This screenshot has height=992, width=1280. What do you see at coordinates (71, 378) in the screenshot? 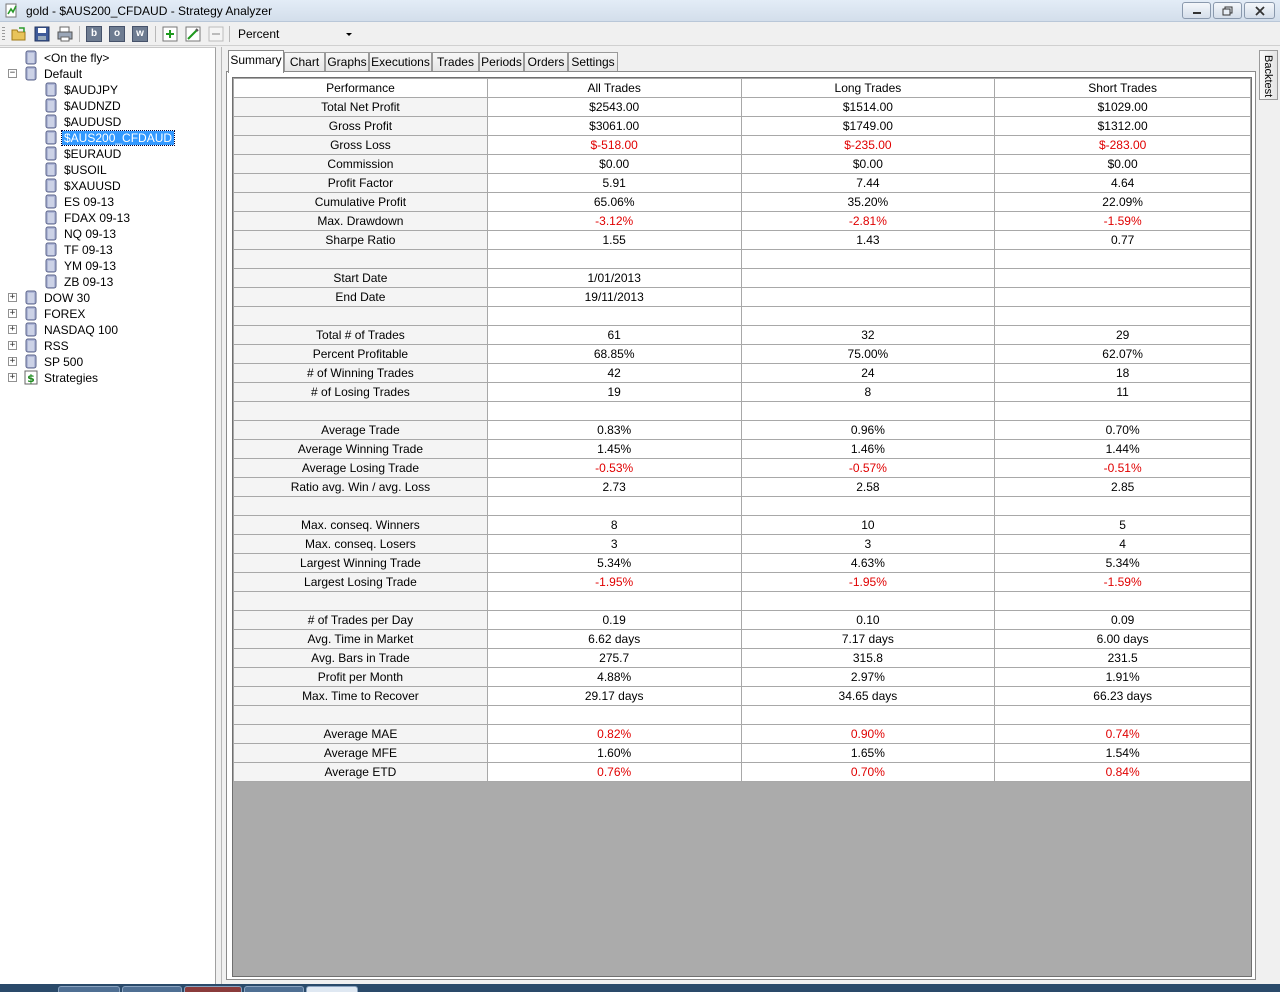
I see `tree-node-label: Strategies` at bounding box center [71, 378].